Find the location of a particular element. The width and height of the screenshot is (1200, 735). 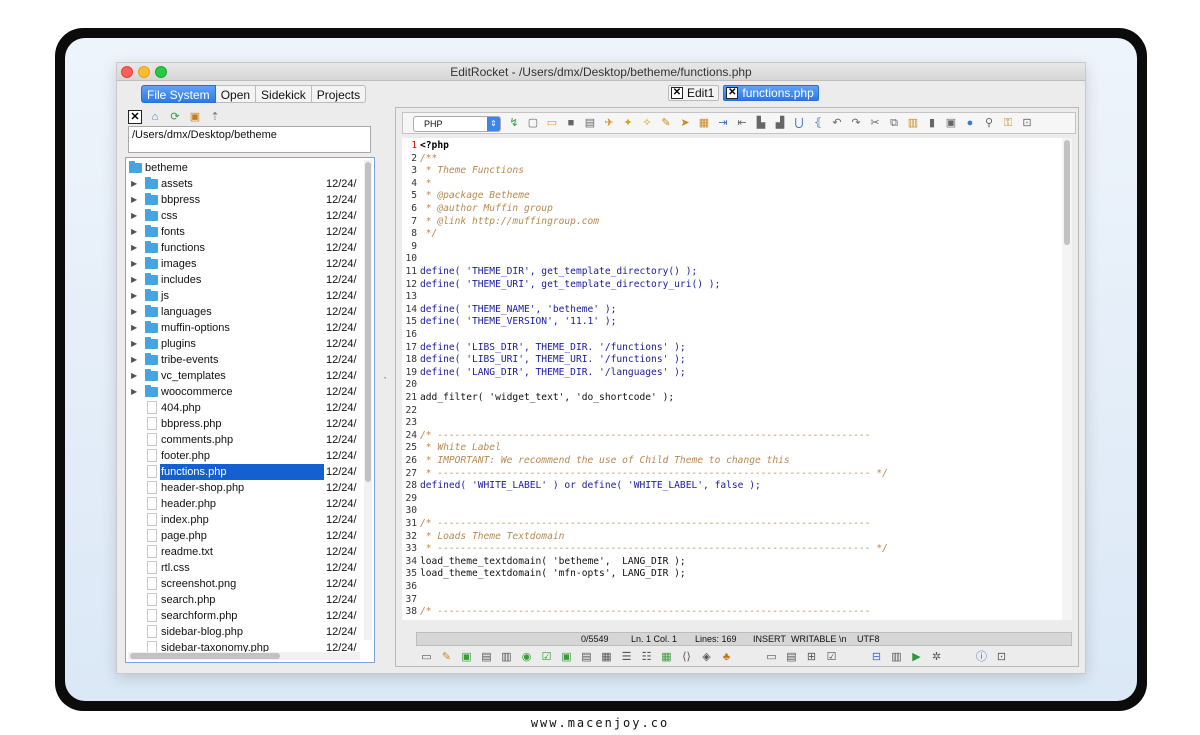

tab-file-system: File System is located at coordinates (178, 94).